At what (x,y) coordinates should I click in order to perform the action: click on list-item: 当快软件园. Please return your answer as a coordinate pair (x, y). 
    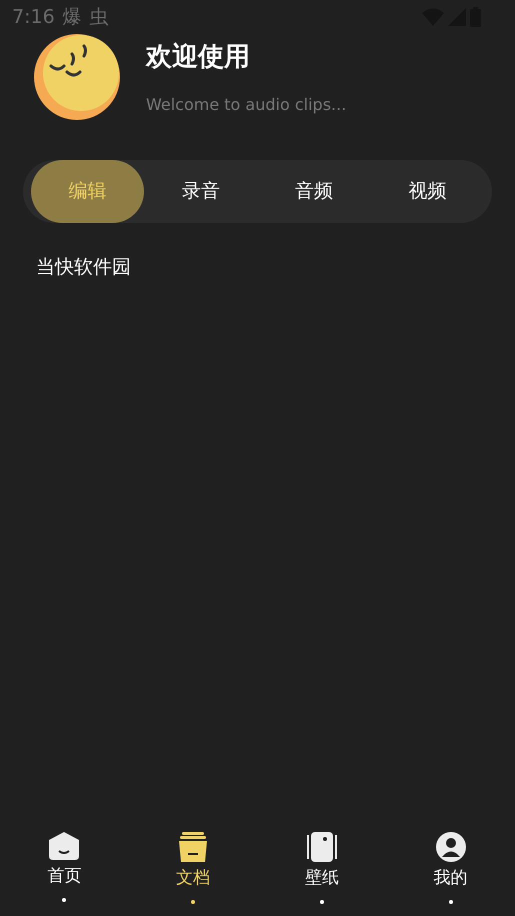
    Looking at the image, I should click on (257, 252).